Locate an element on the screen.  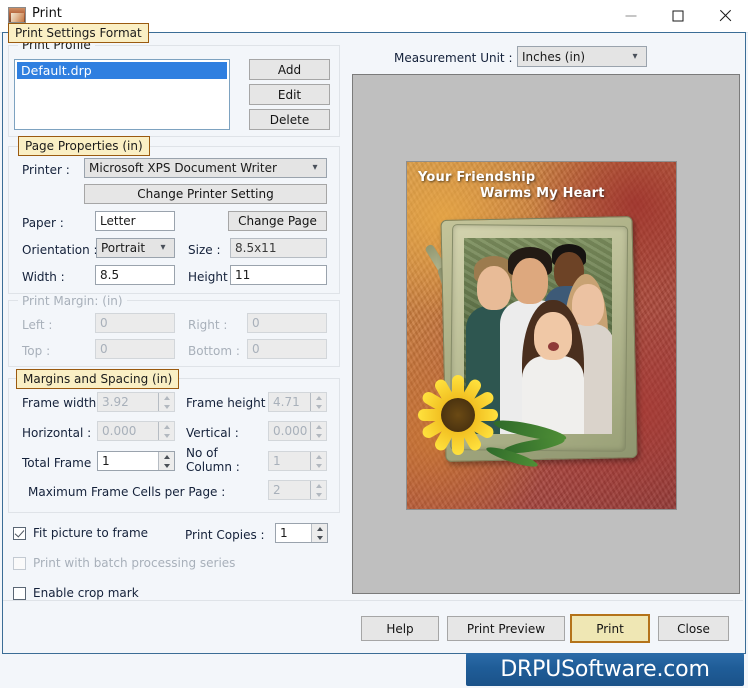
margins-spacing-group-label: Margins and Spacing (in) is located at coordinates (98, 379).